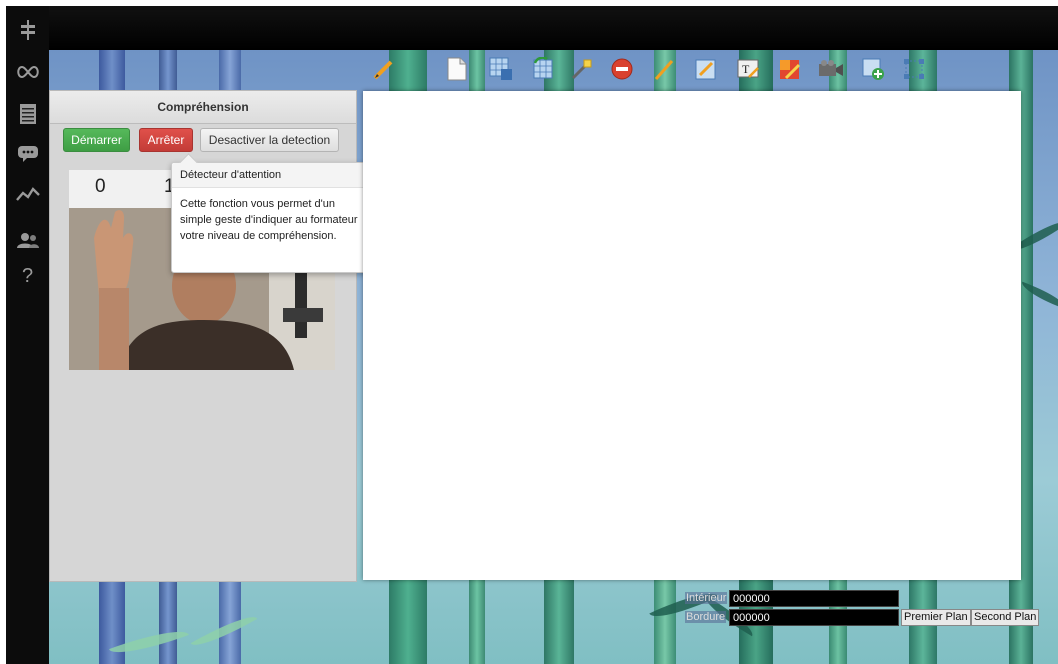 The height and width of the screenshot is (664, 1058). I want to click on selection-icon, so click(914, 69).